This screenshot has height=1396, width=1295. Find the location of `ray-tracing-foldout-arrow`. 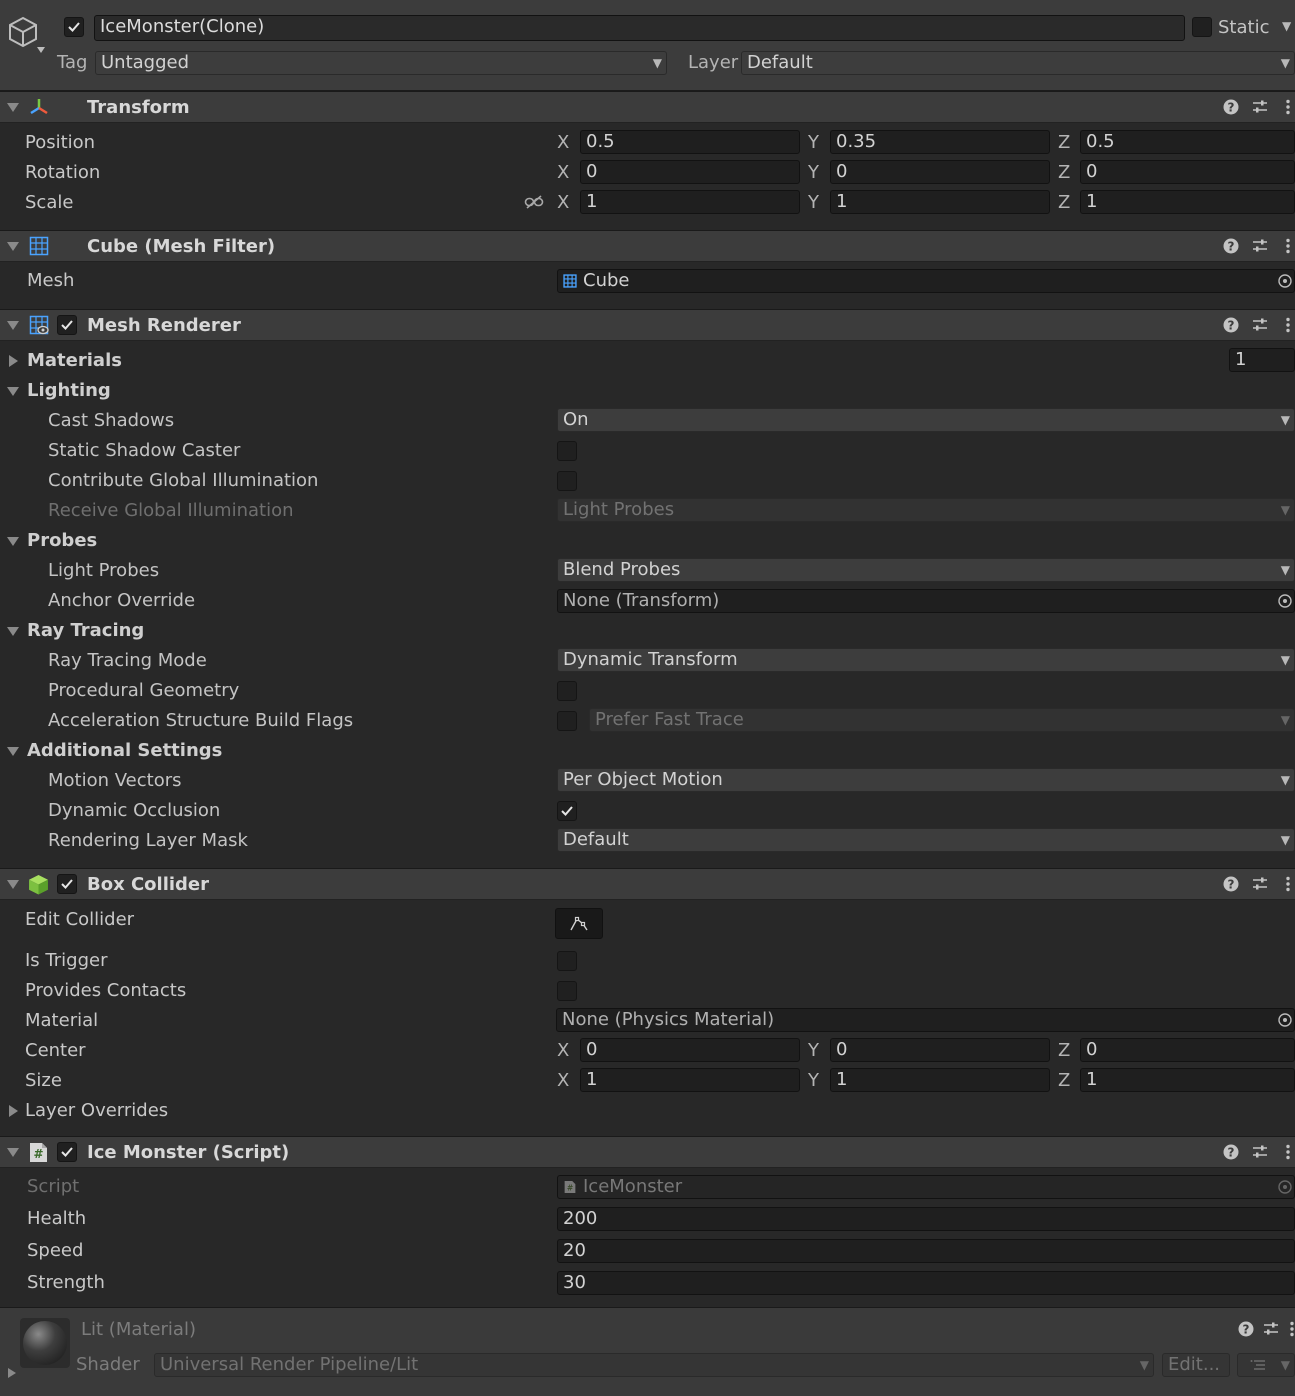

ray-tracing-foldout-arrow is located at coordinates (13, 631).